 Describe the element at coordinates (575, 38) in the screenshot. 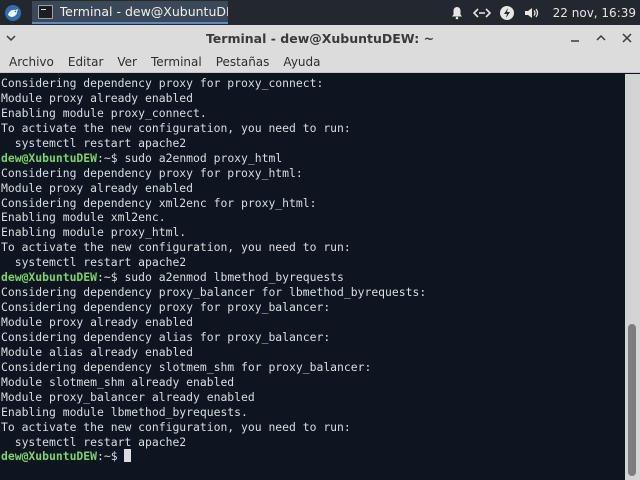

I see `minimize-icon` at that location.